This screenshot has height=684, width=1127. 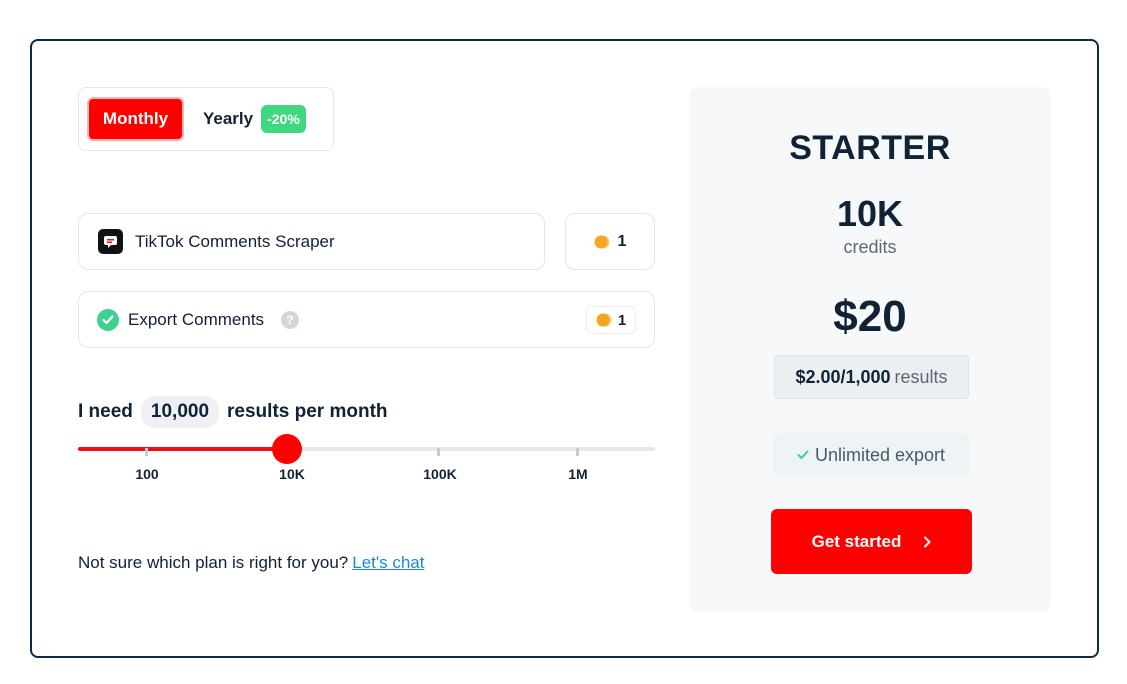 I want to click on results-slider, so click(x=366, y=449).